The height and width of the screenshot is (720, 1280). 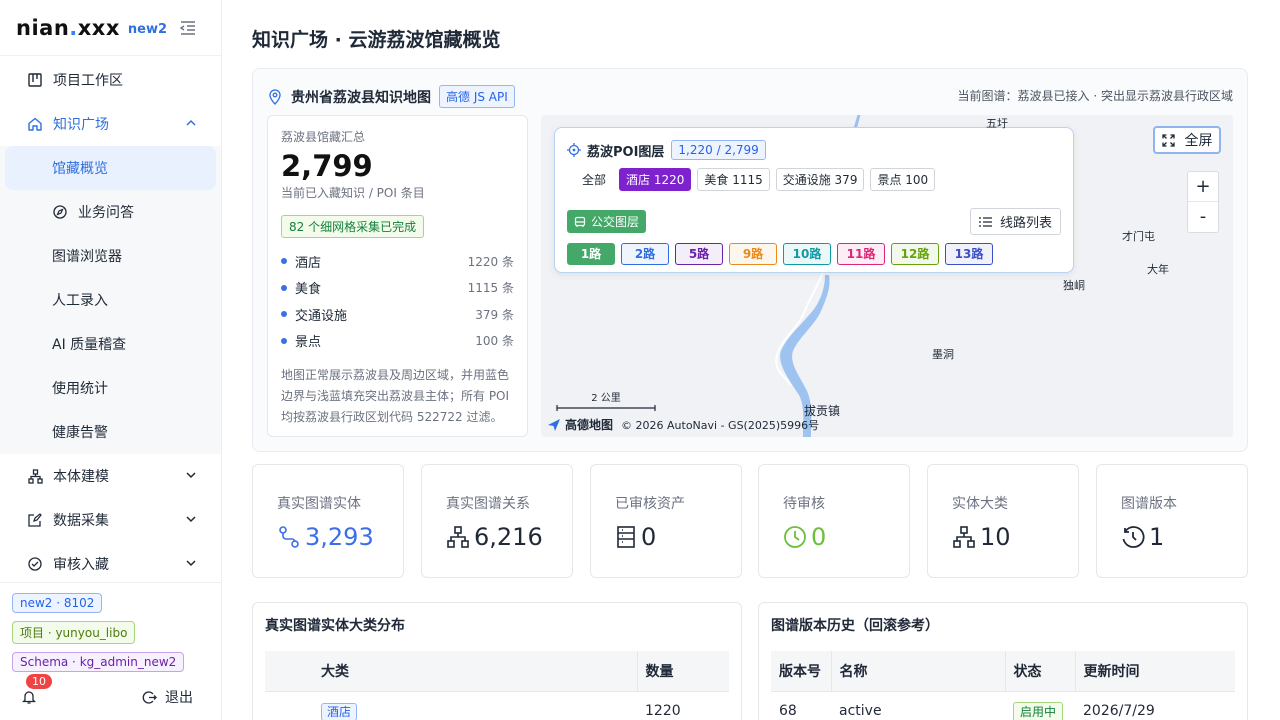 I want to click on list-item: 交通设施 379 条, so click(x=397, y=314).